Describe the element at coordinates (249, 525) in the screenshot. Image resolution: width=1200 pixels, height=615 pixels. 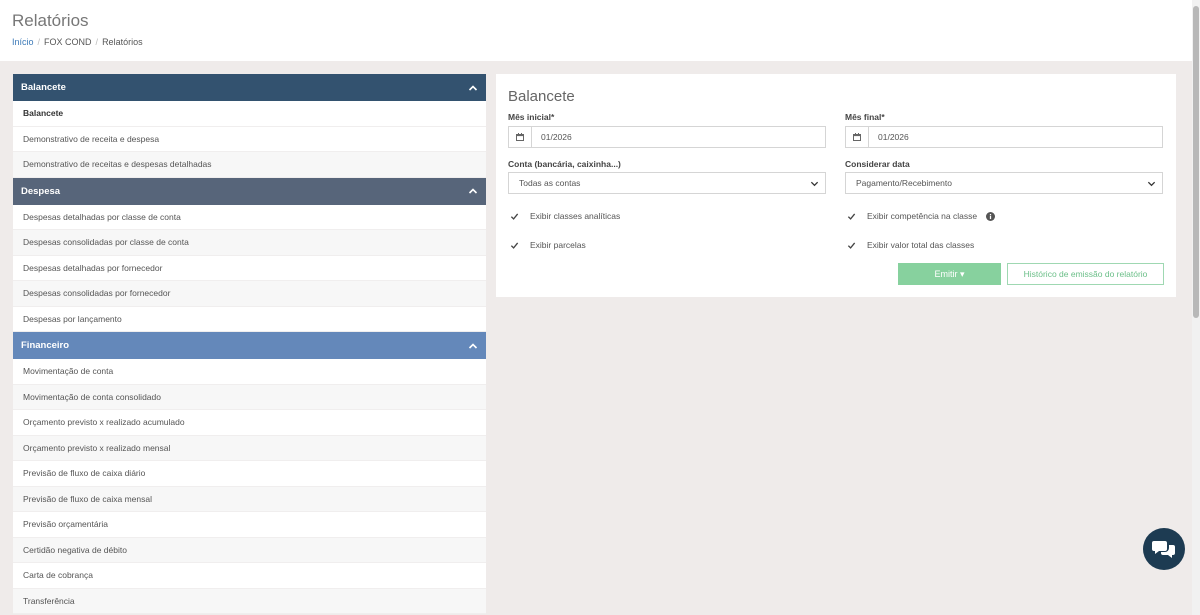
I see `sidebar-item-previsao-orcamentaria: Previsão orçamentária` at that location.